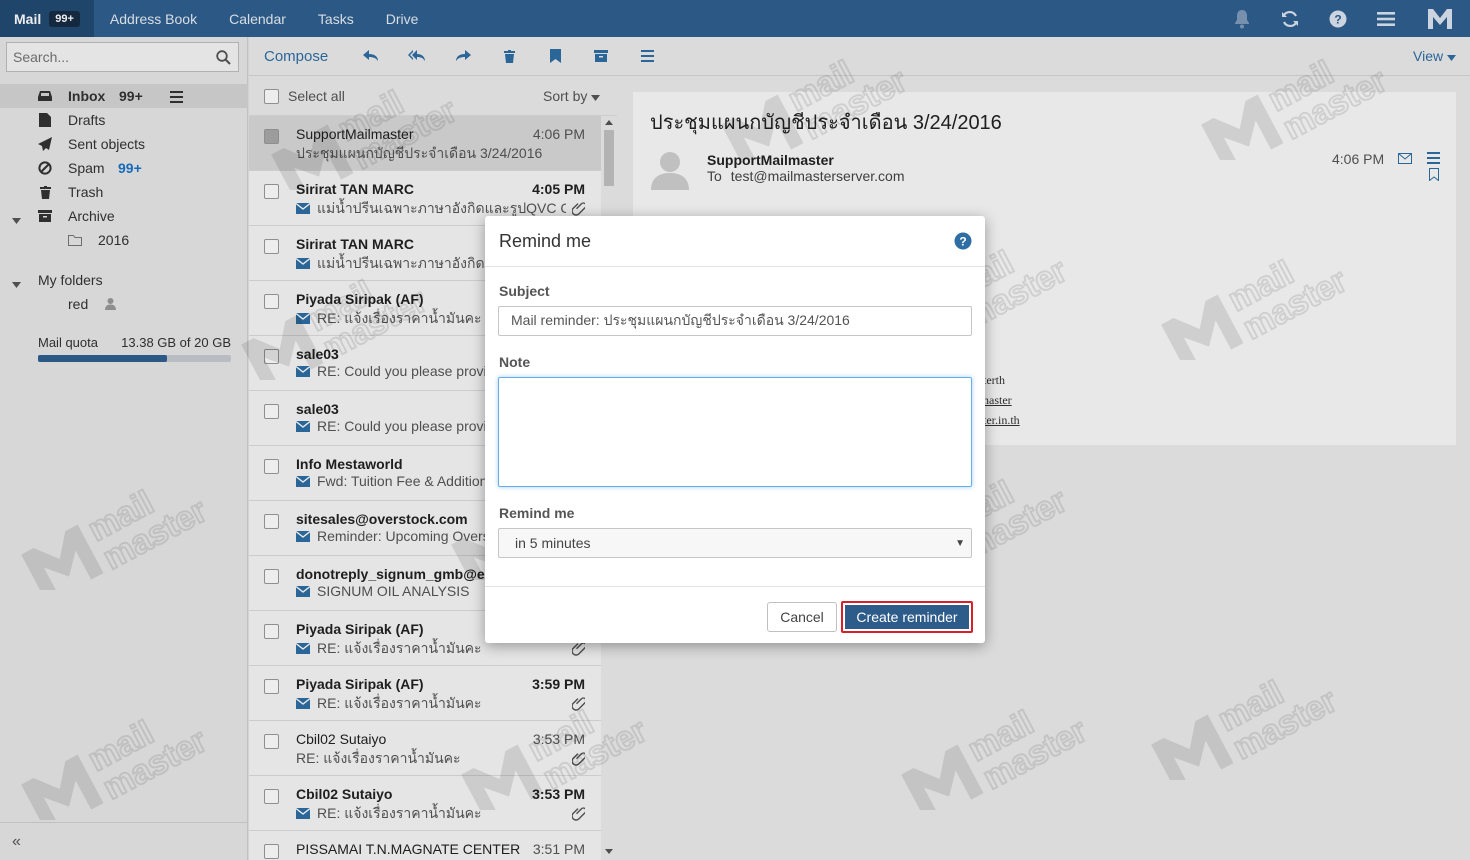  I want to click on help-icon: ?, so click(963, 242).